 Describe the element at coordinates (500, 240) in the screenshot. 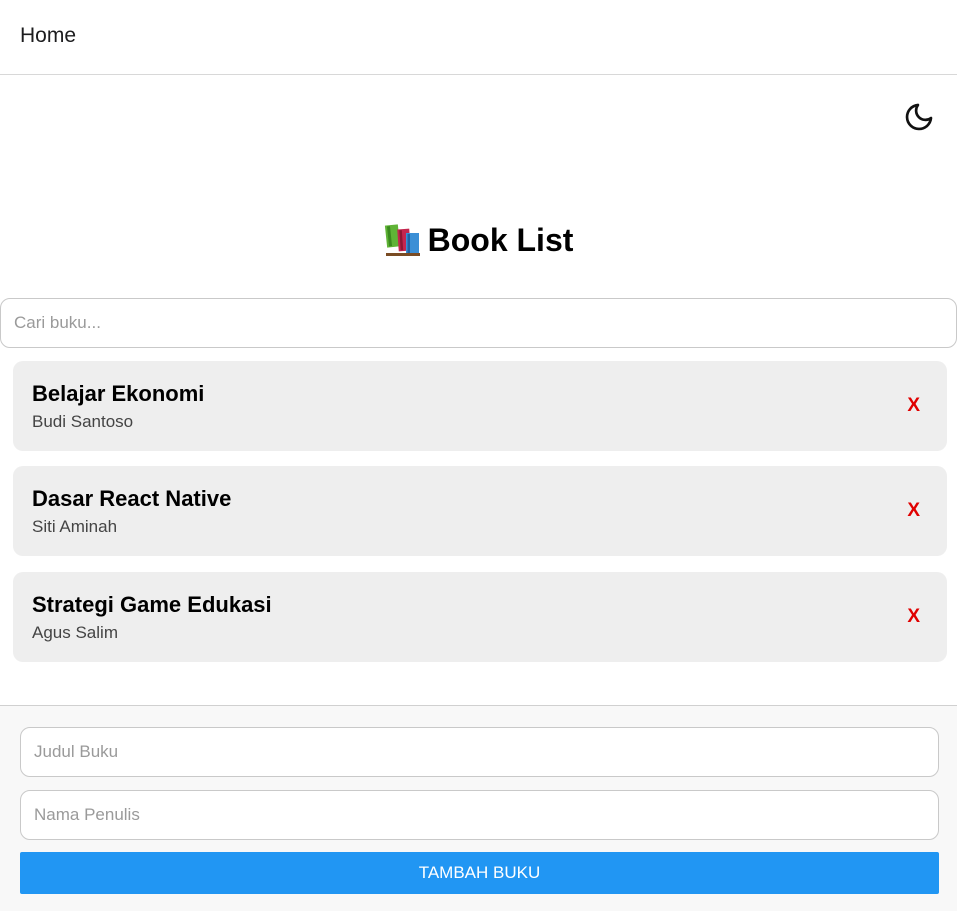

I see `page-title-text: Book List` at that location.